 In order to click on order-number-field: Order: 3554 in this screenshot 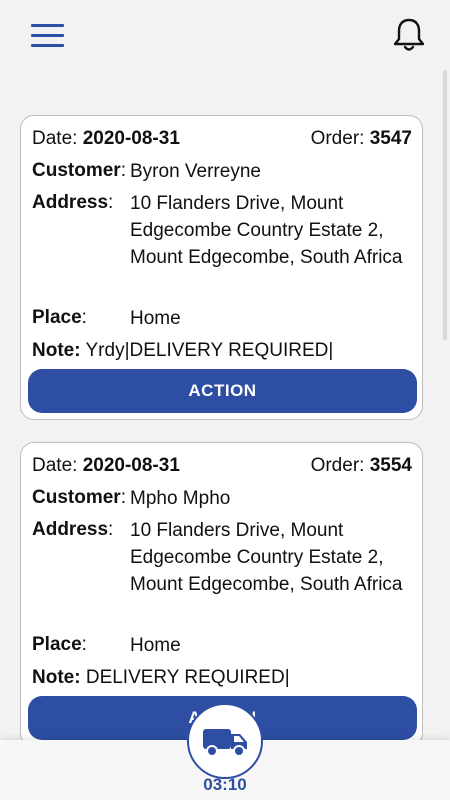, I will do `click(361, 465)`.